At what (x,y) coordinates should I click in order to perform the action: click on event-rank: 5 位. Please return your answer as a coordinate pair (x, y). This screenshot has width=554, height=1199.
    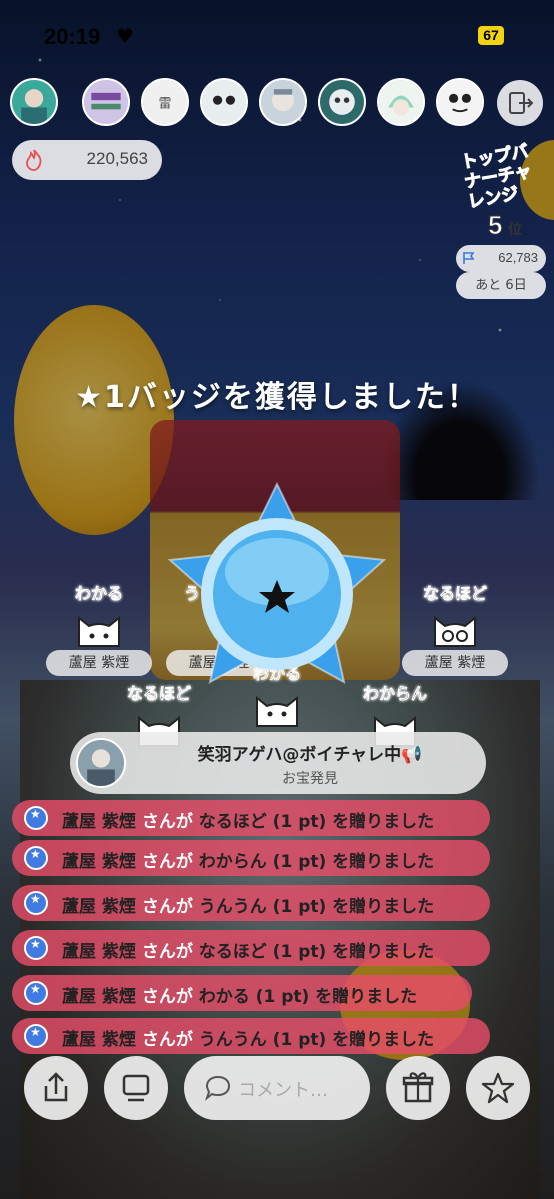
    Looking at the image, I should click on (505, 225).